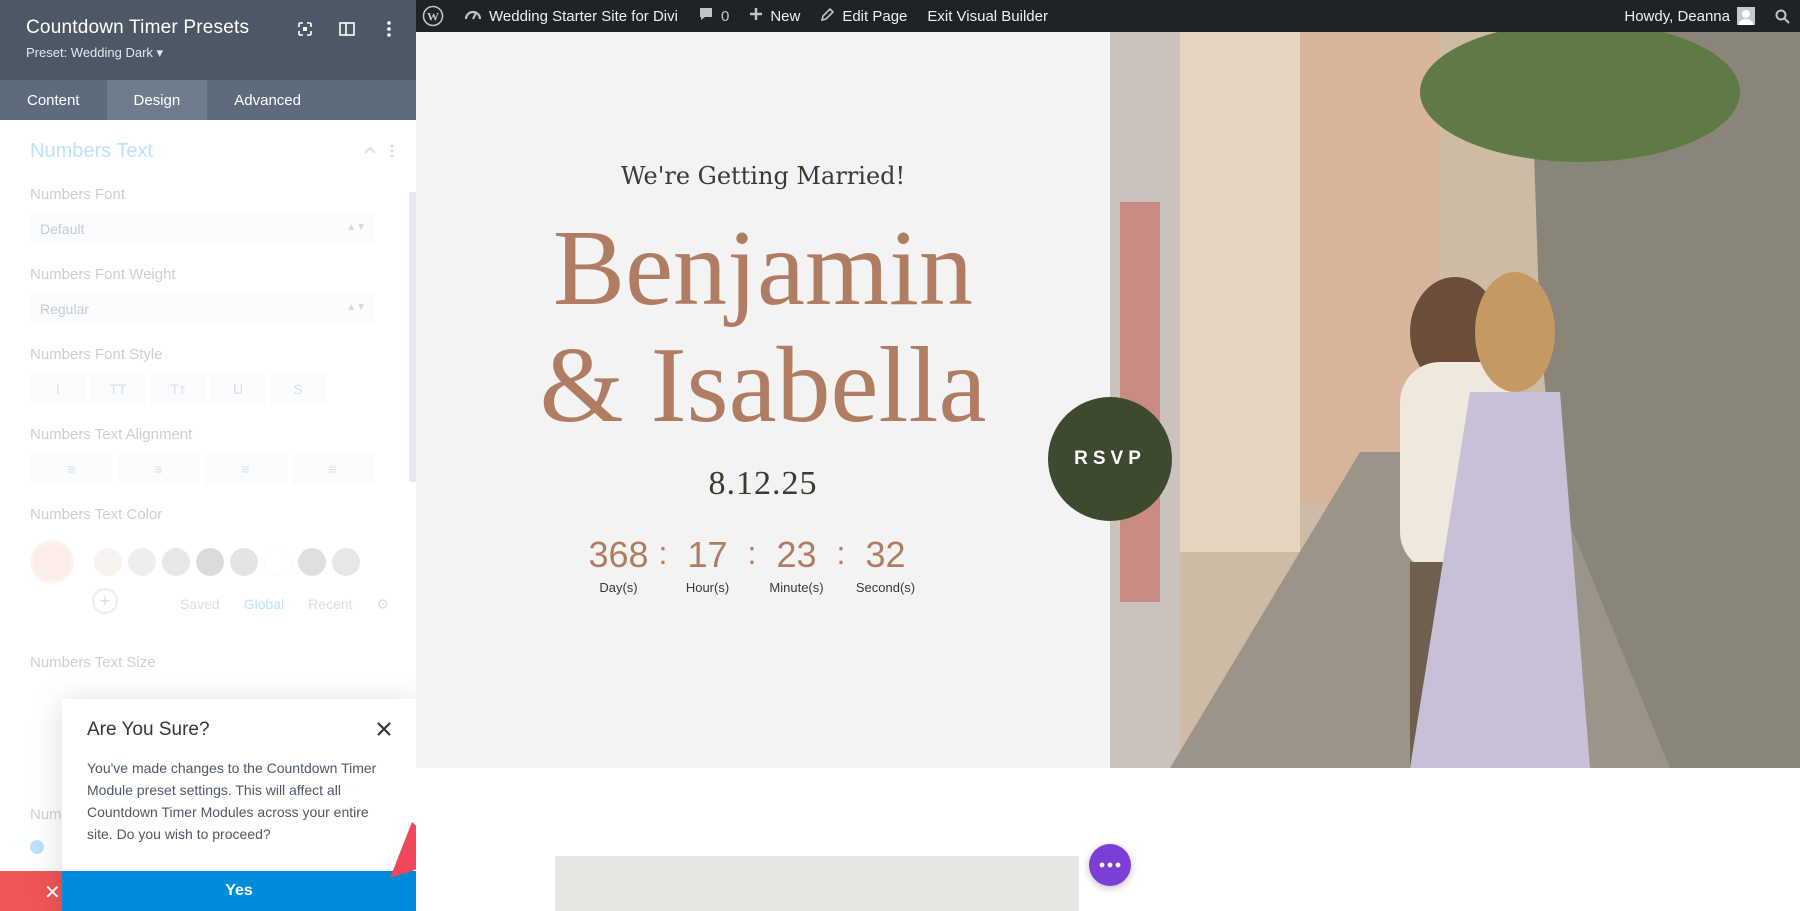 This screenshot has width=1800, height=911. What do you see at coordinates (96, 354) in the screenshot?
I see `numbers-font-style-label: Numbers Font Style` at bounding box center [96, 354].